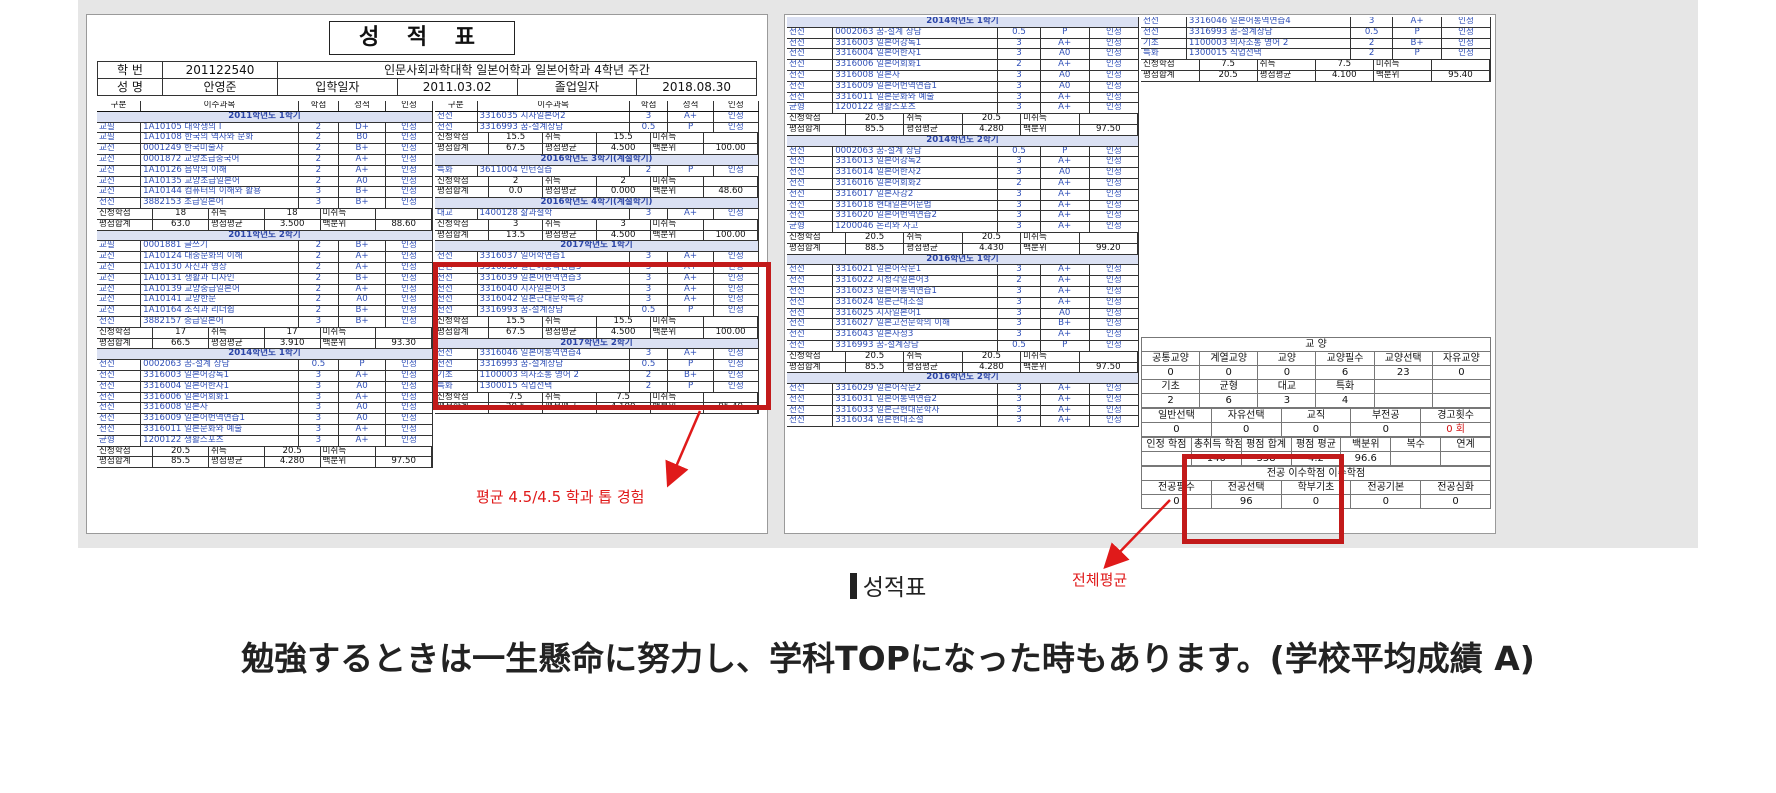 Image resolution: width=1776 pixels, height=793 pixels. Describe the element at coordinates (560, 497) in the screenshot. I see `note-top-of-department: 평균 4.5/4.5 학과 톱 경험` at that location.